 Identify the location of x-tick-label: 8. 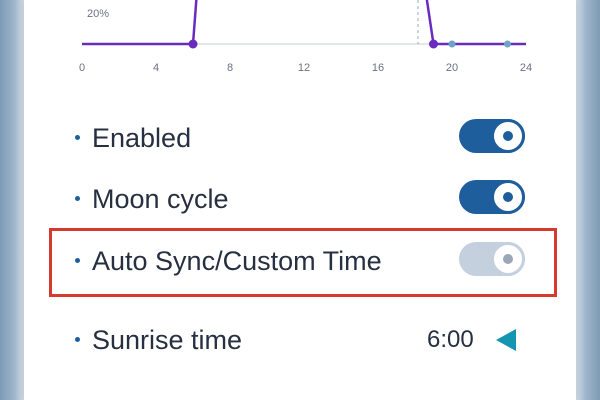
(230, 68).